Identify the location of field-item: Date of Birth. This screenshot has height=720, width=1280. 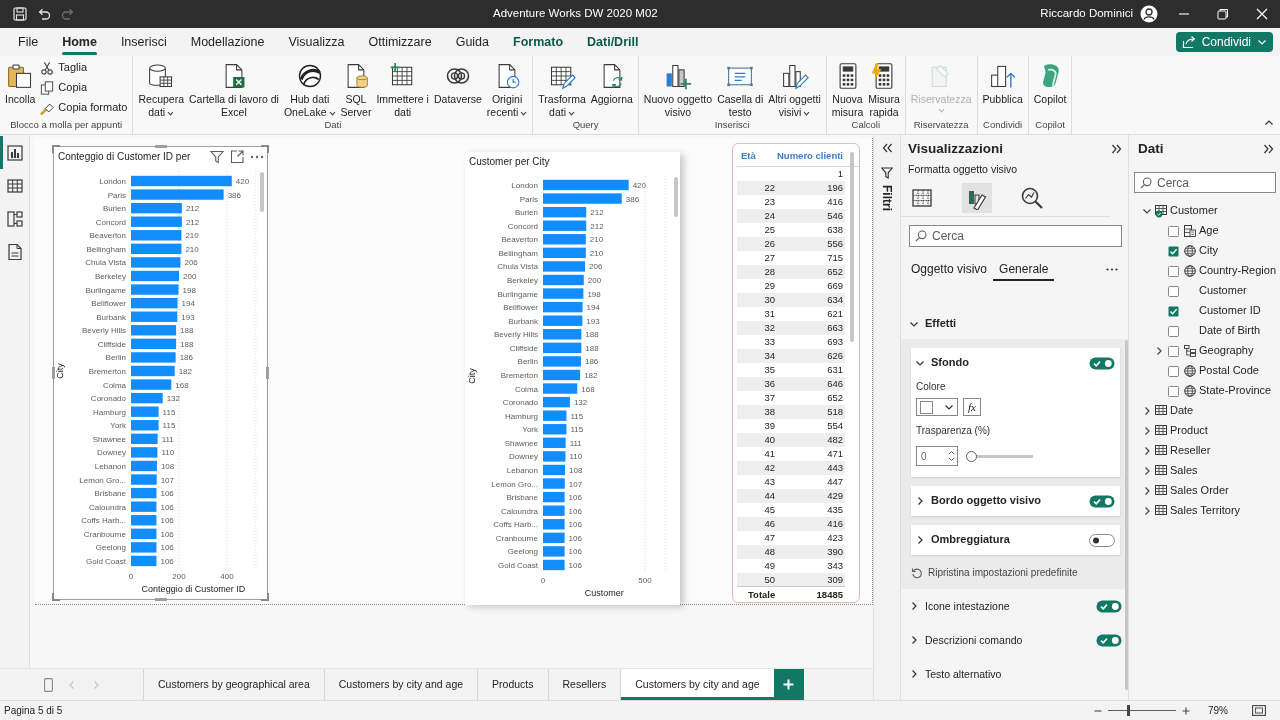
(1204, 331).